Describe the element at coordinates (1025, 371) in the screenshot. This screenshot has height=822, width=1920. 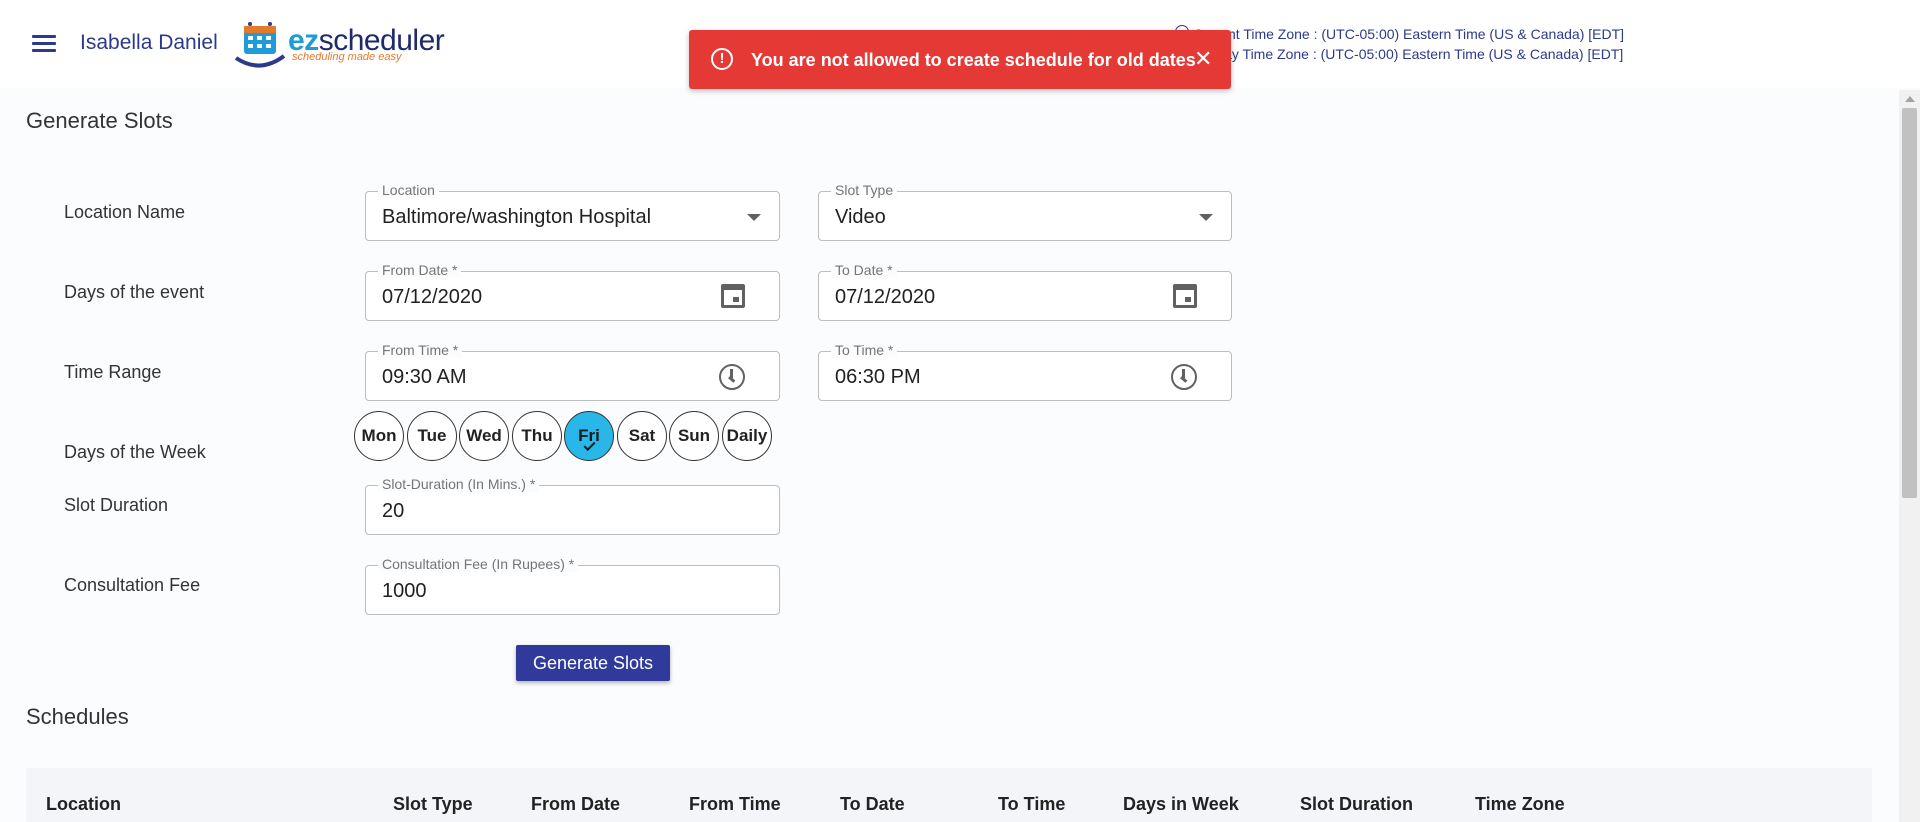
I see `to-time-input: To Time * 06:30 PM` at that location.